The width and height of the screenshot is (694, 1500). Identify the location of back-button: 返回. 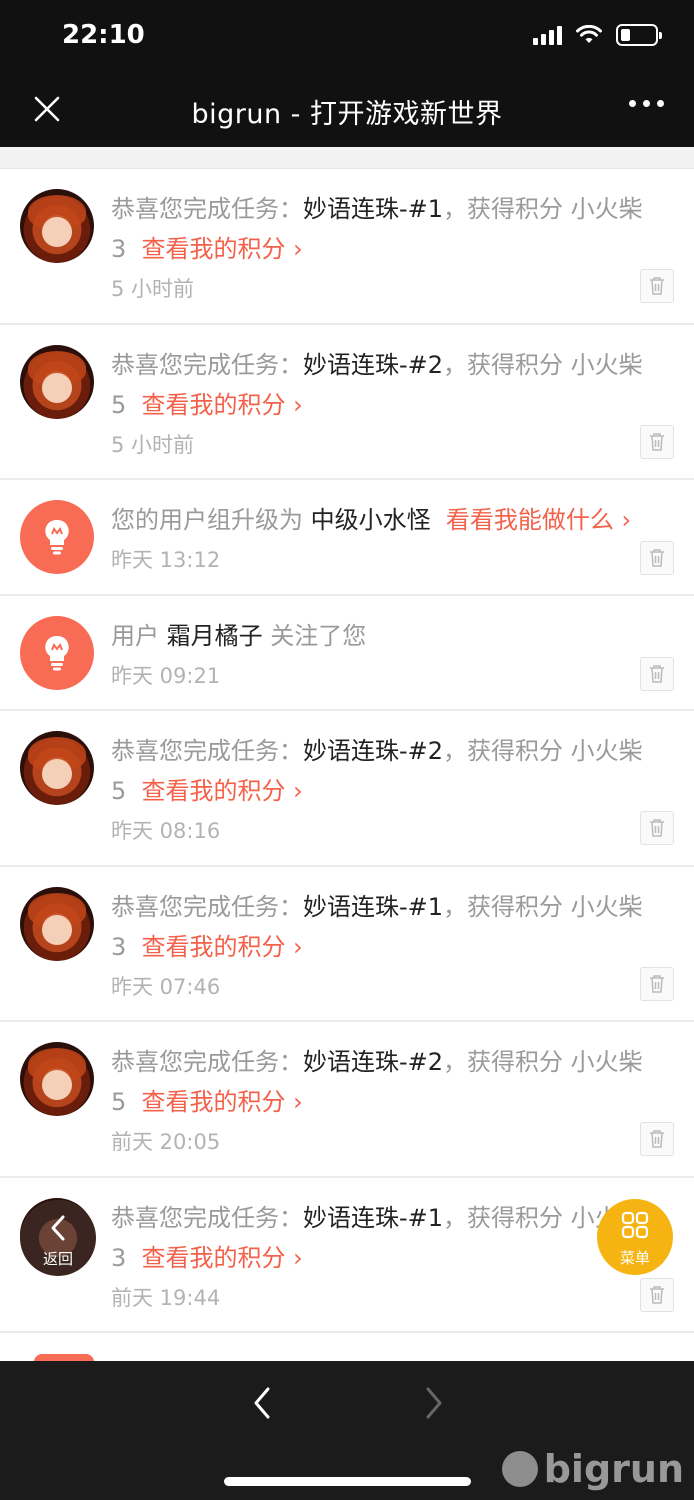
(58, 1238).